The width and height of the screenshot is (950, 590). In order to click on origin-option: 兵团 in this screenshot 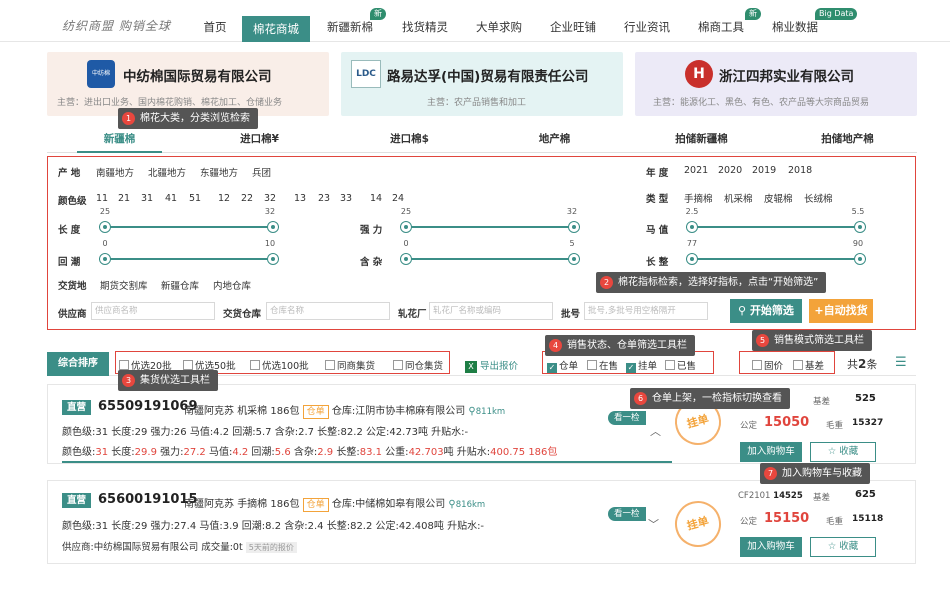, I will do `click(261, 172)`.